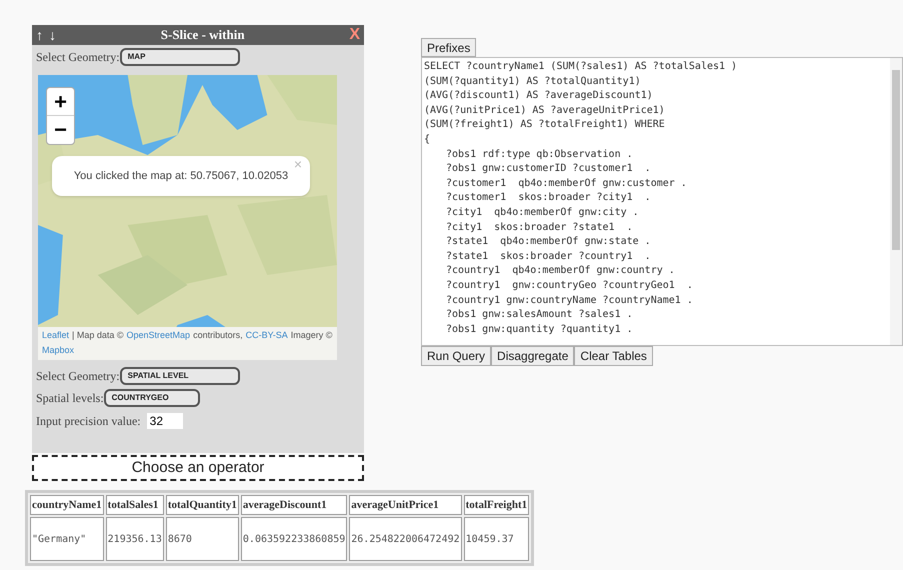 Image resolution: width=903 pixels, height=570 pixels. Describe the element at coordinates (613, 356) in the screenshot. I see `query-button: Clear Tables` at that location.